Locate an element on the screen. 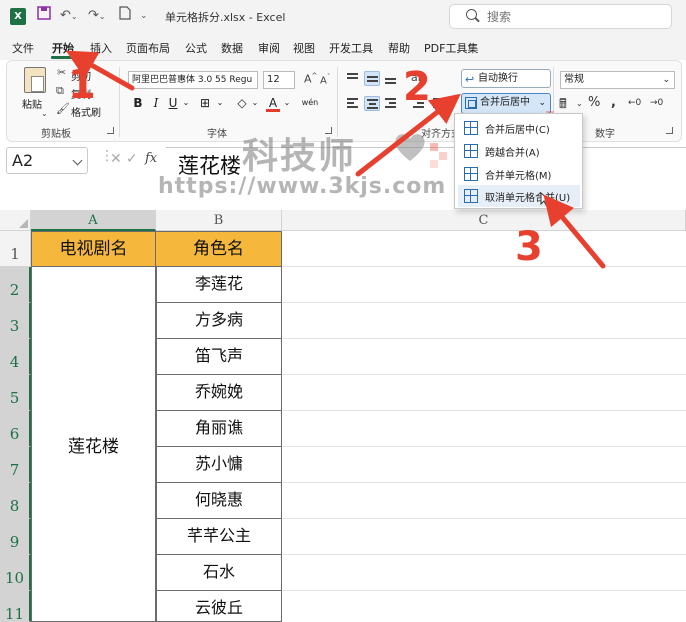 The image size is (686, 622). row-header-9: 9 is located at coordinates (15, 537).